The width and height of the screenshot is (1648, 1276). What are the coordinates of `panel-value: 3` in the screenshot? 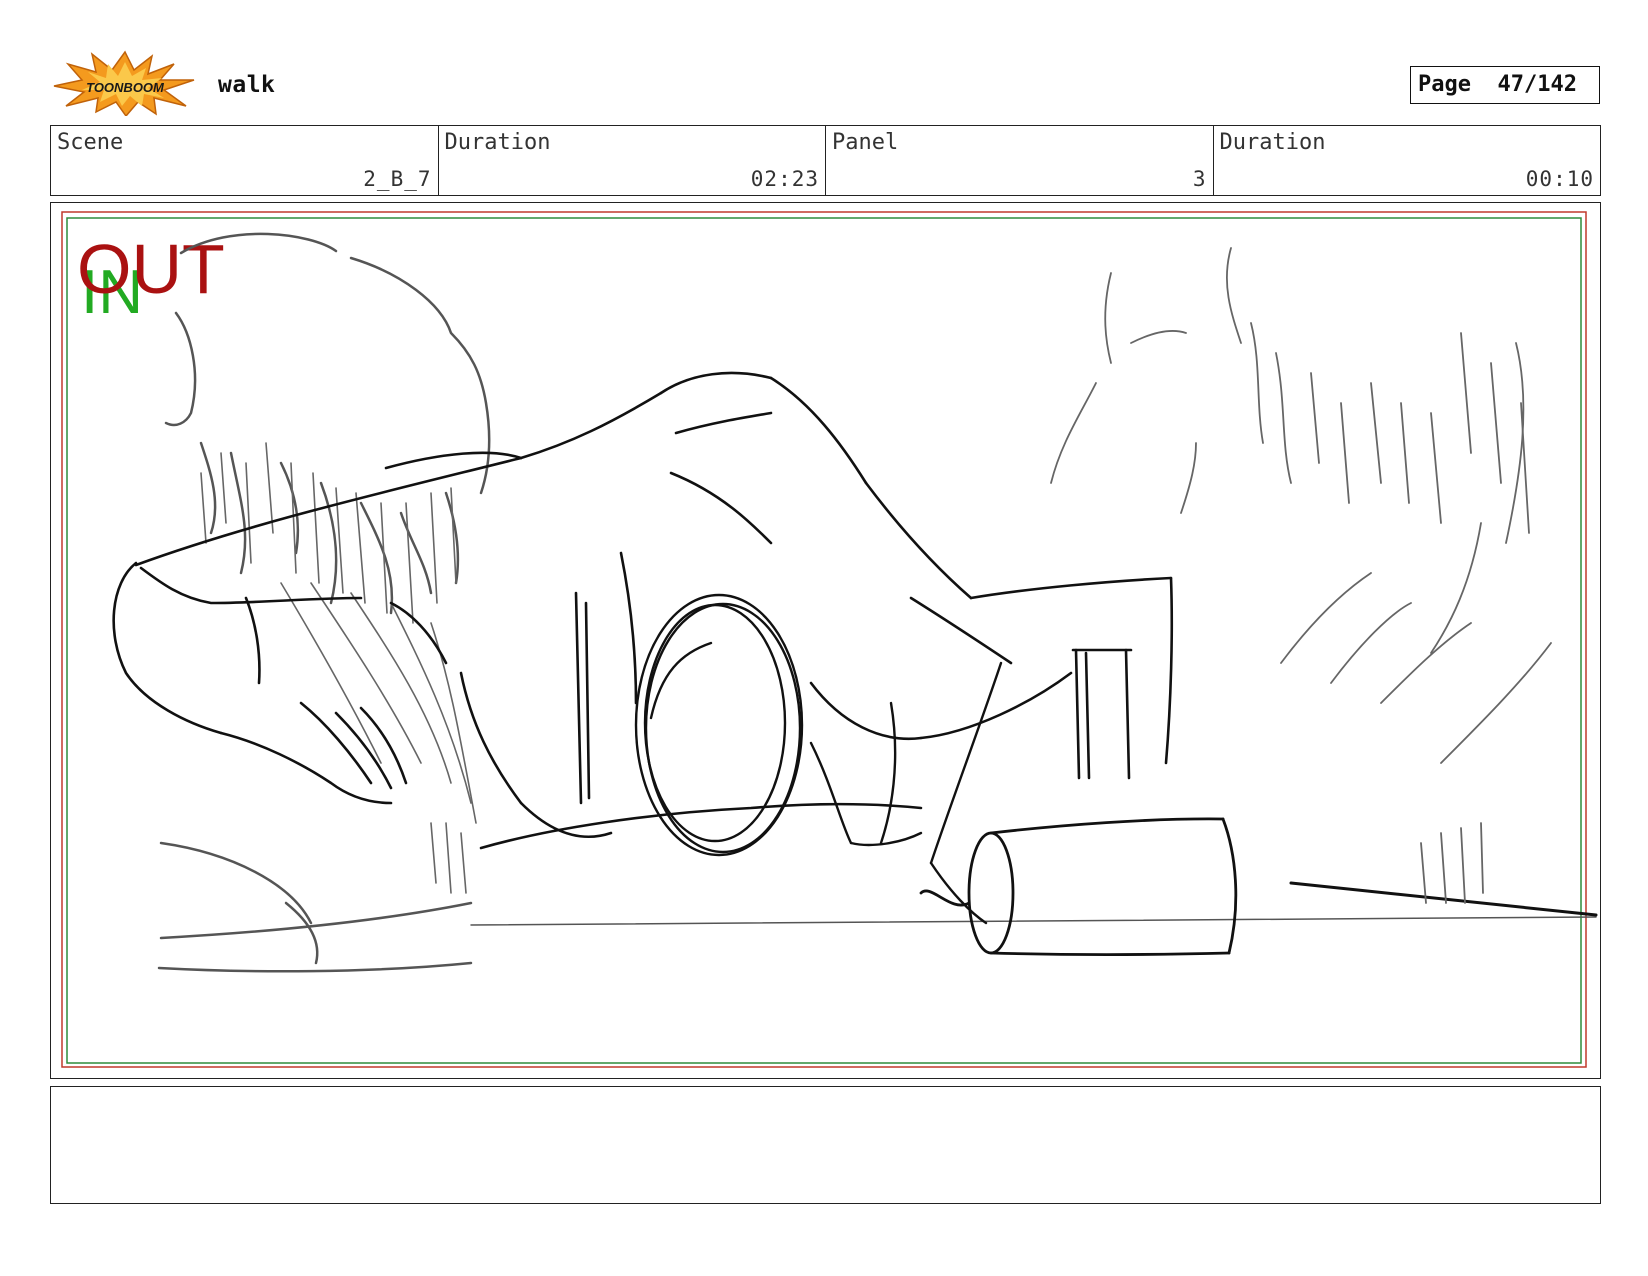 It's located at (1199, 179).